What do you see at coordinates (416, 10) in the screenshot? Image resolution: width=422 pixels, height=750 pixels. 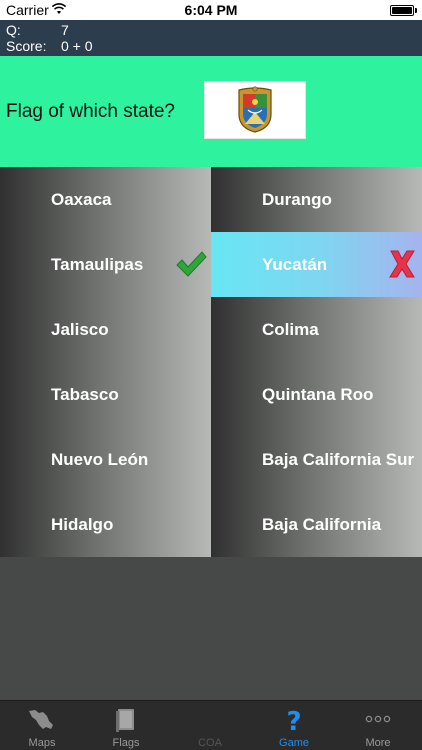 I see `battery-tip` at bounding box center [416, 10].